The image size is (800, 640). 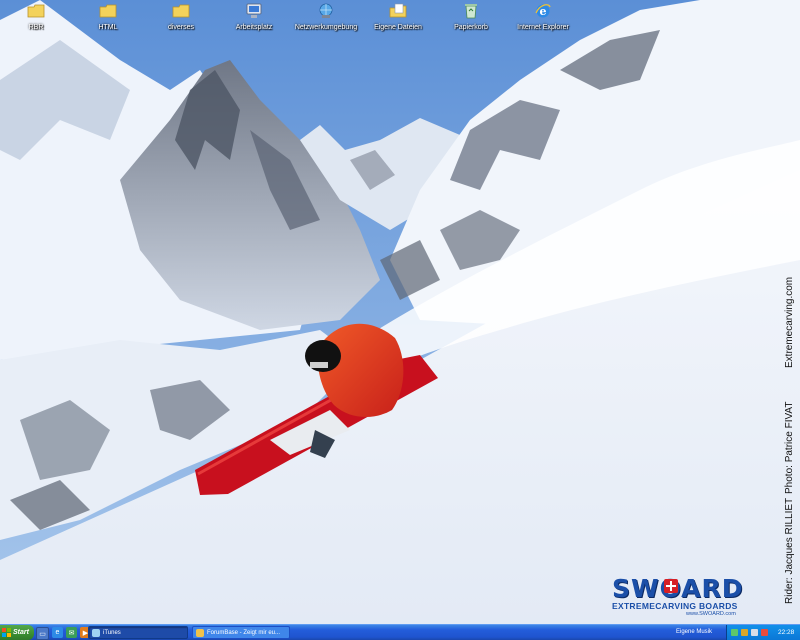 I want to click on notification-area: 22:28, so click(x=763, y=632).